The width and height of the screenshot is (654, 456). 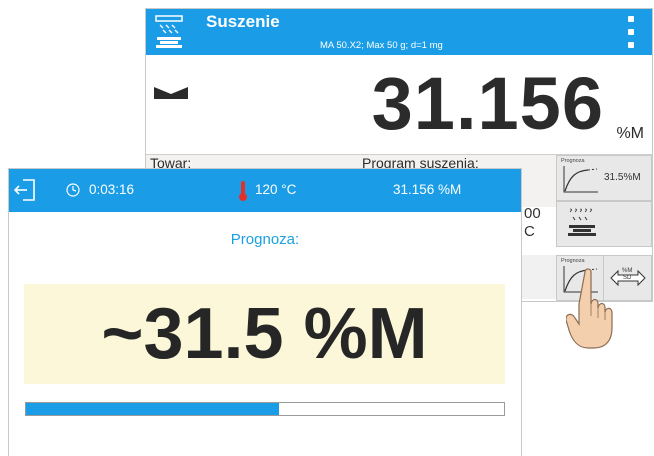 I want to click on info-fragment: C, so click(x=529, y=231).